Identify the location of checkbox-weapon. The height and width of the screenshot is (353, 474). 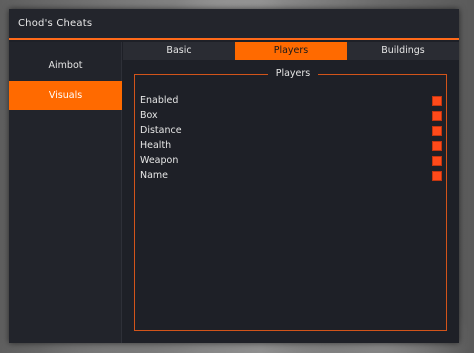
(437, 161).